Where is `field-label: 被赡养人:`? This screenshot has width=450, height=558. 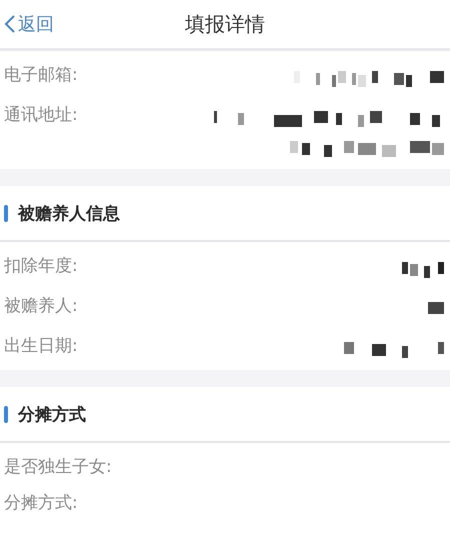 field-label: 被赡养人: is located at coordinates (41, 306).